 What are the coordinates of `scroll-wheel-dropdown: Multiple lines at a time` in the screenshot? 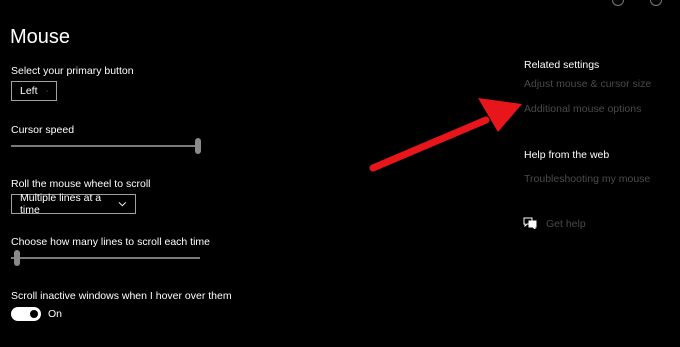 It's located at (73, 204).